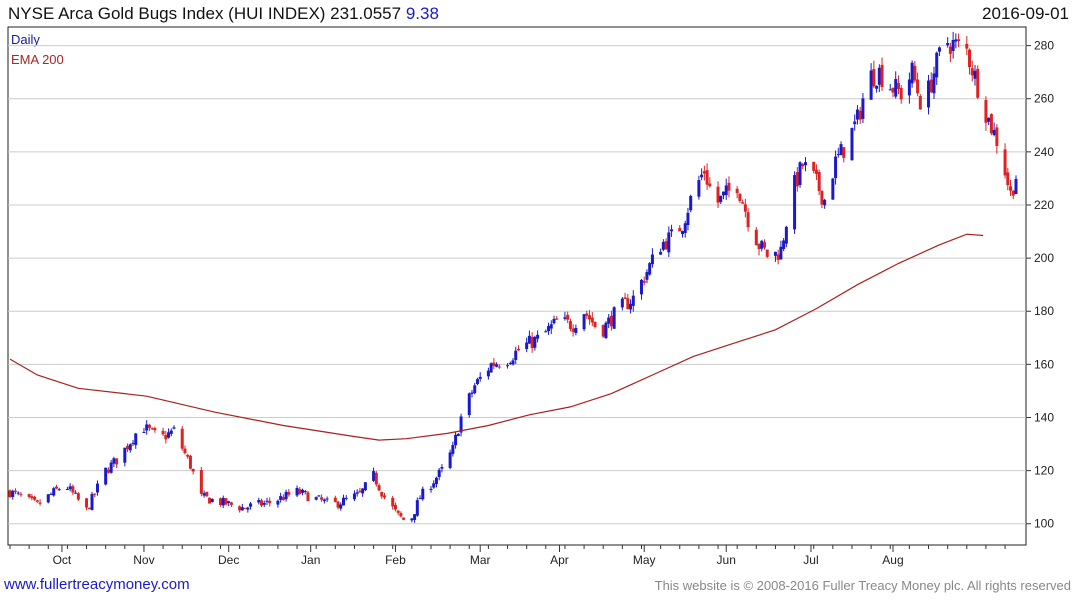 Image resolution: width=1075 pixels, height=600 pixels. I want to click on y-tick-label: 240, so click(1044, 152).